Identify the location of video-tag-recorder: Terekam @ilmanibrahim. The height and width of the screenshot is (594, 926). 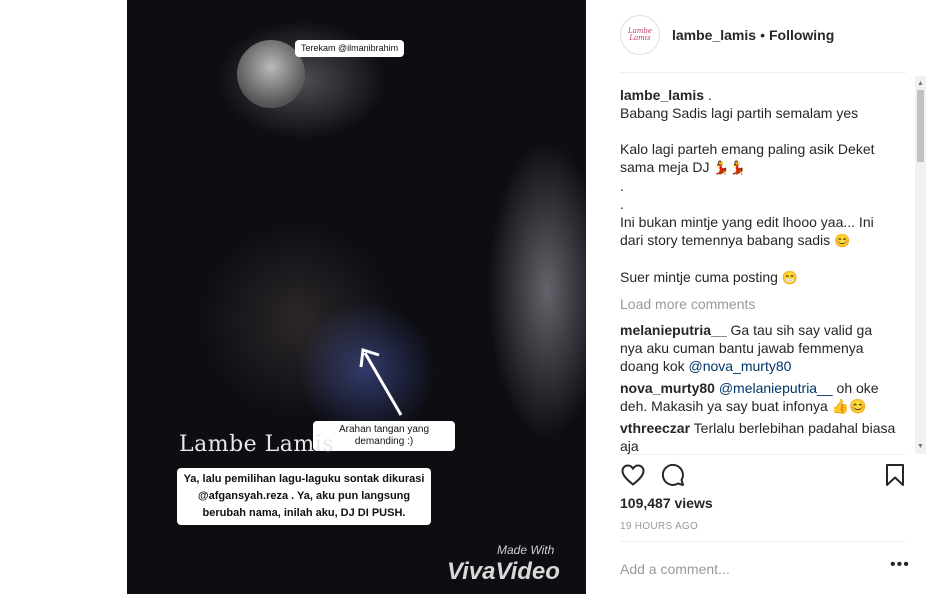
(350, 48).